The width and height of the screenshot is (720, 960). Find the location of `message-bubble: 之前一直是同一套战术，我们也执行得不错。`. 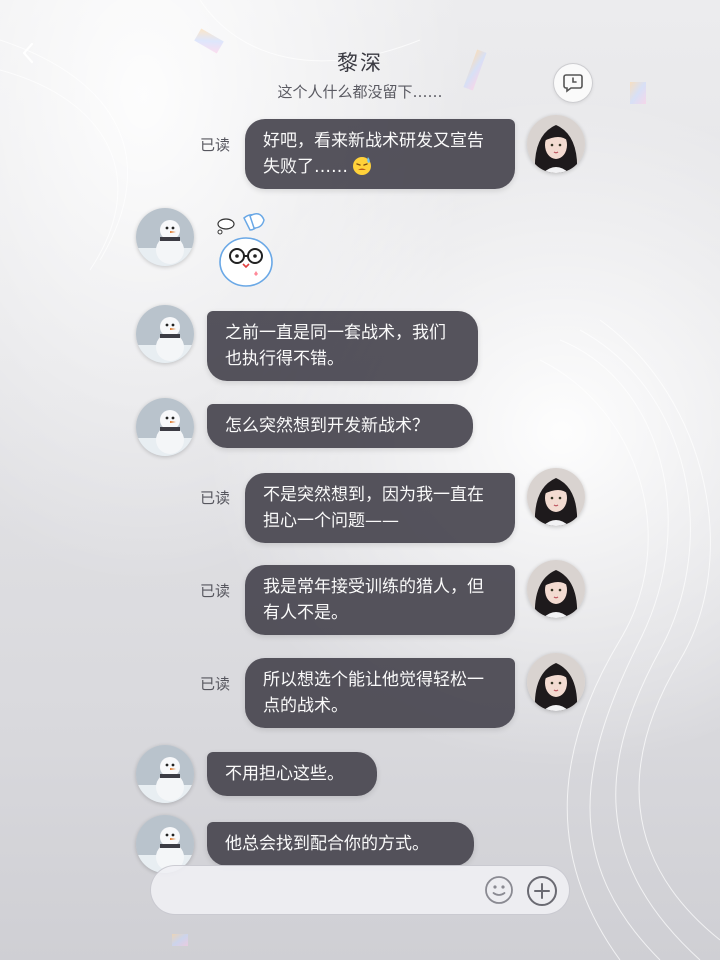

message-bubble: 之前一直是同一套战术，我们也执行得不错。 is located at coordinates (342, 346).